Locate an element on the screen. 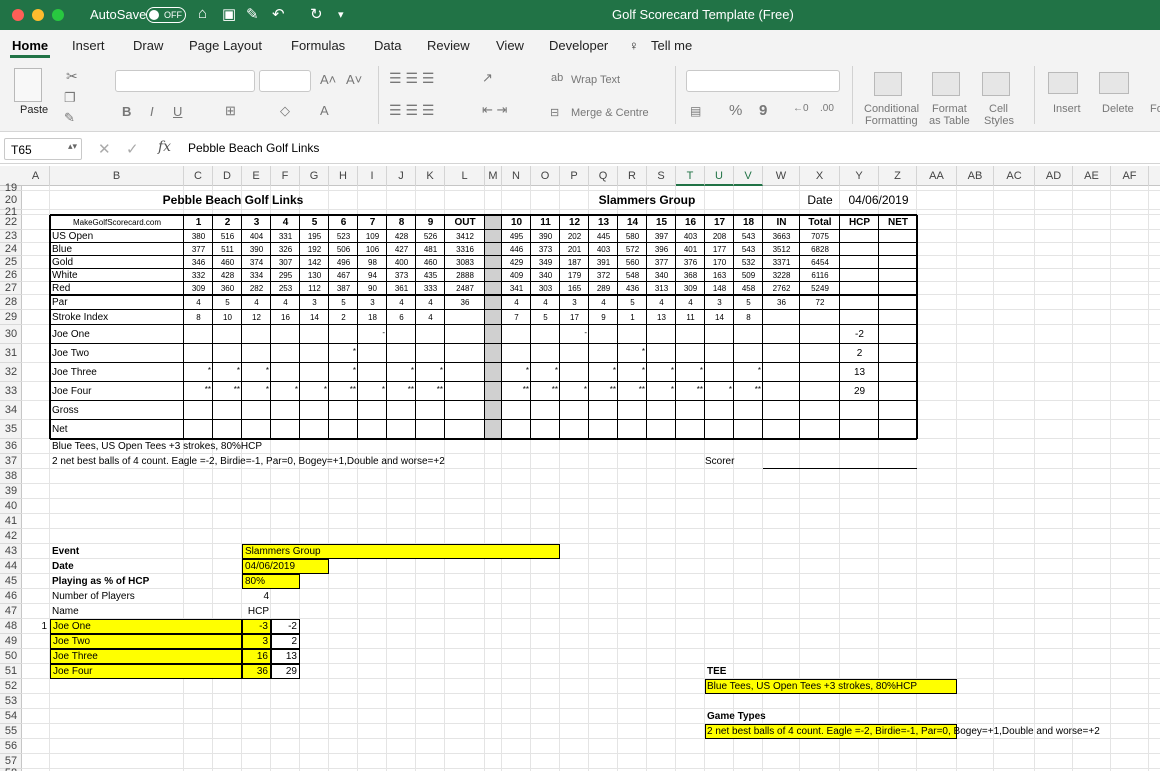  date-value: 04/06/2019 is located at coordinates (878, 200).